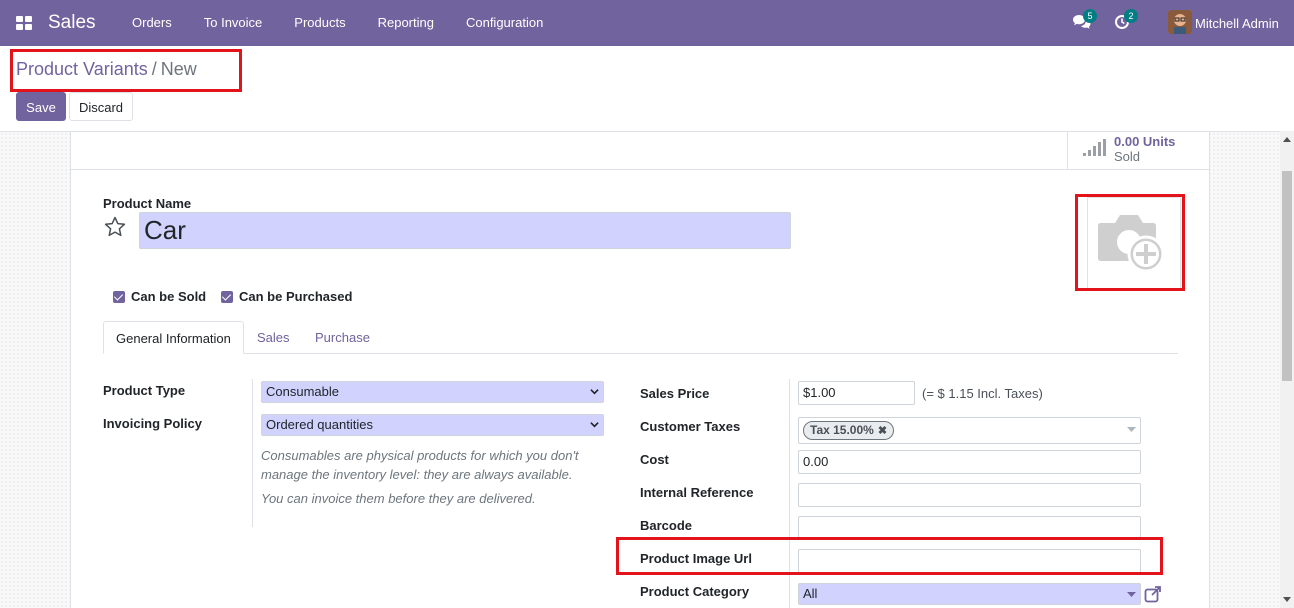  What do you see at coordinates (969, 594) in the screenshot?
I see `product-category-select: All` at bounding box center [969, 594].